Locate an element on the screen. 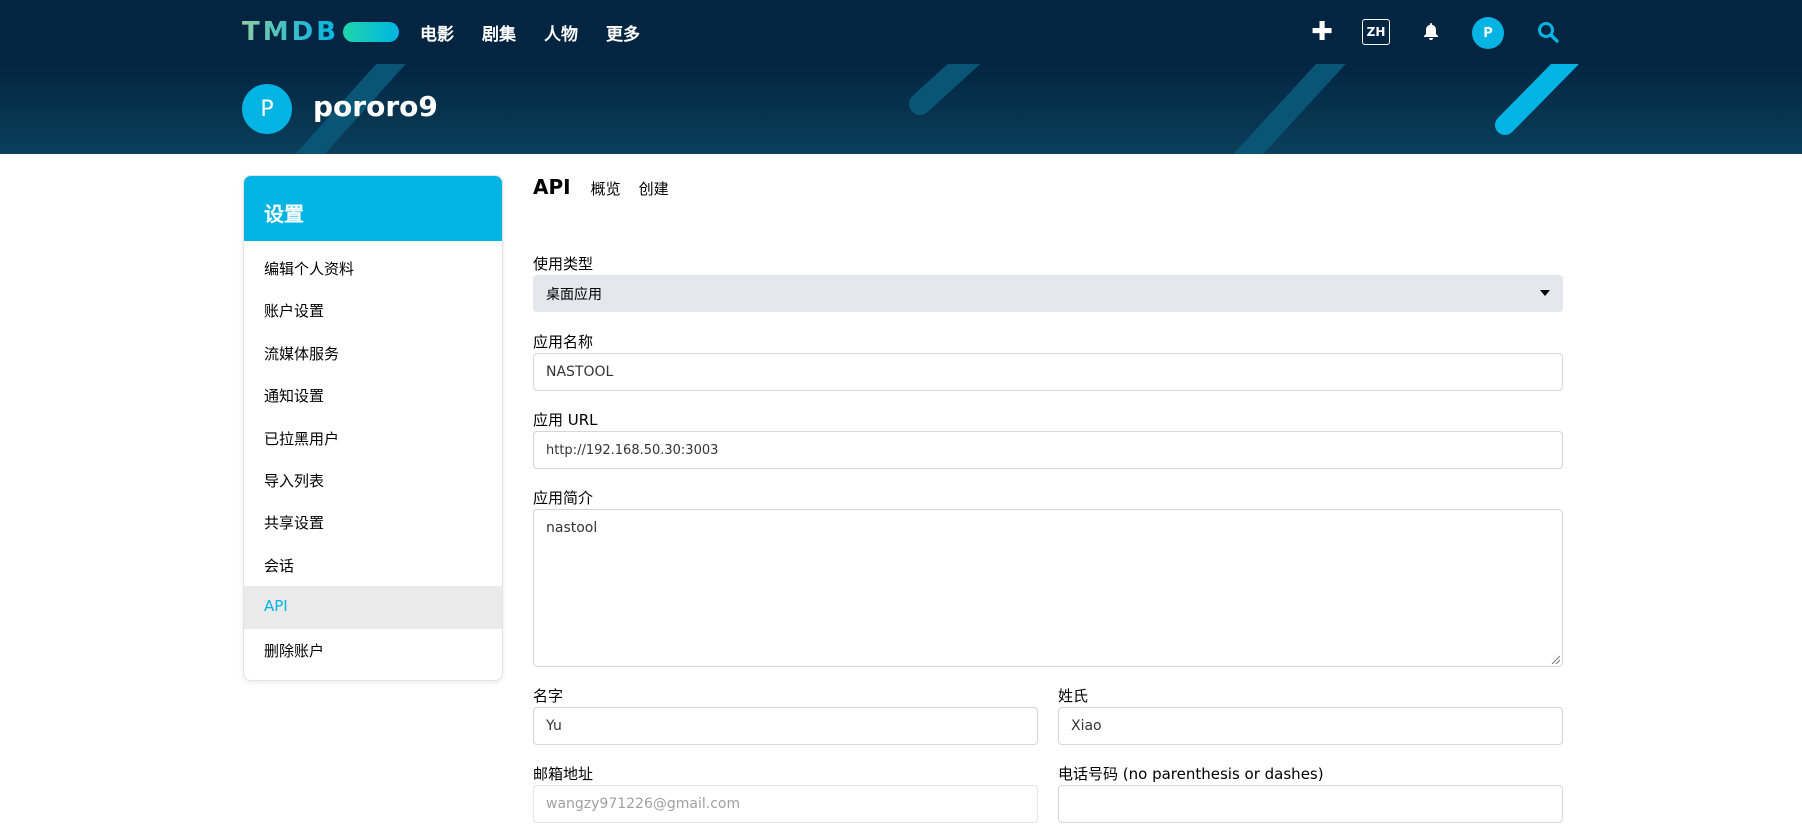 The image size is (1802, 839). language-badge: ZH is located at coordinates (1376, 32).